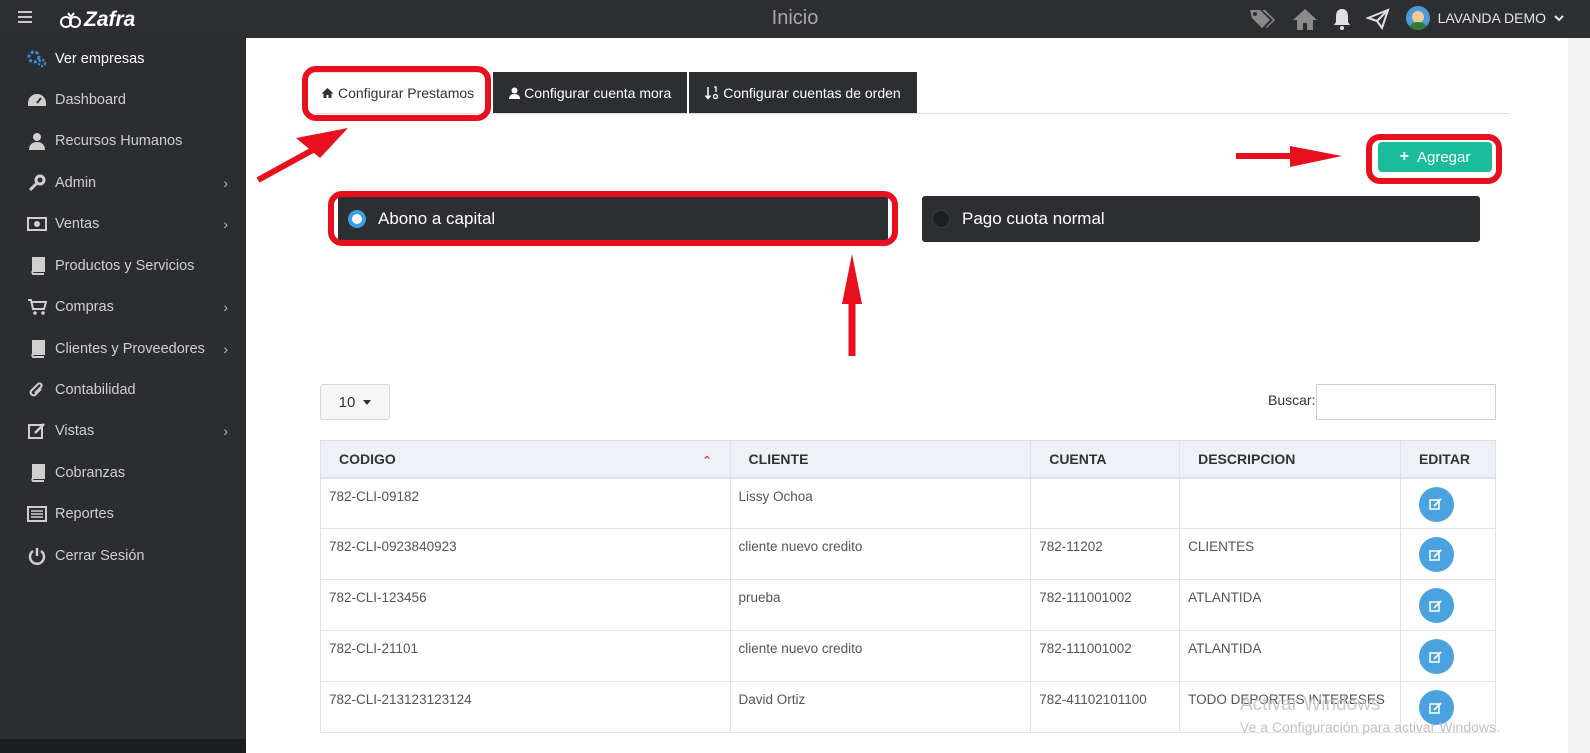 Image resolution: width=1590 pixels, height=753 pixels. I want to click on col-editar: EDITAR, so click(1448, 459).